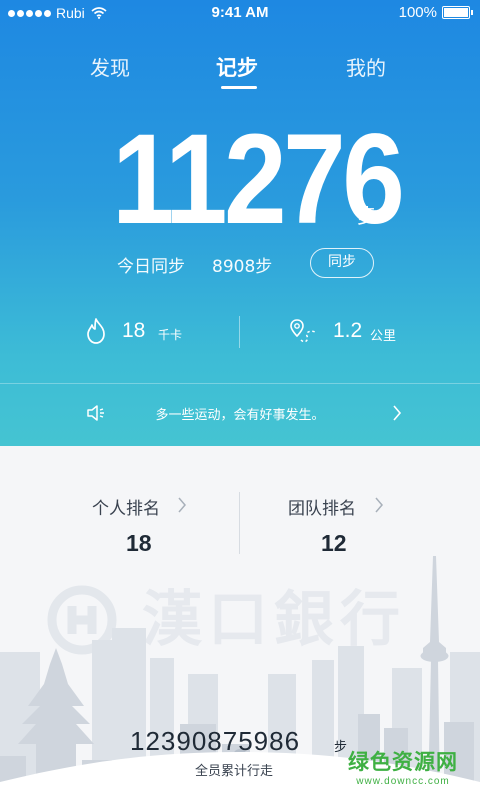 The width and height of the screenshot is (480, 800). I want to click on notice-bar: 多一些运动，会有好事发生。, so click(240, 415).